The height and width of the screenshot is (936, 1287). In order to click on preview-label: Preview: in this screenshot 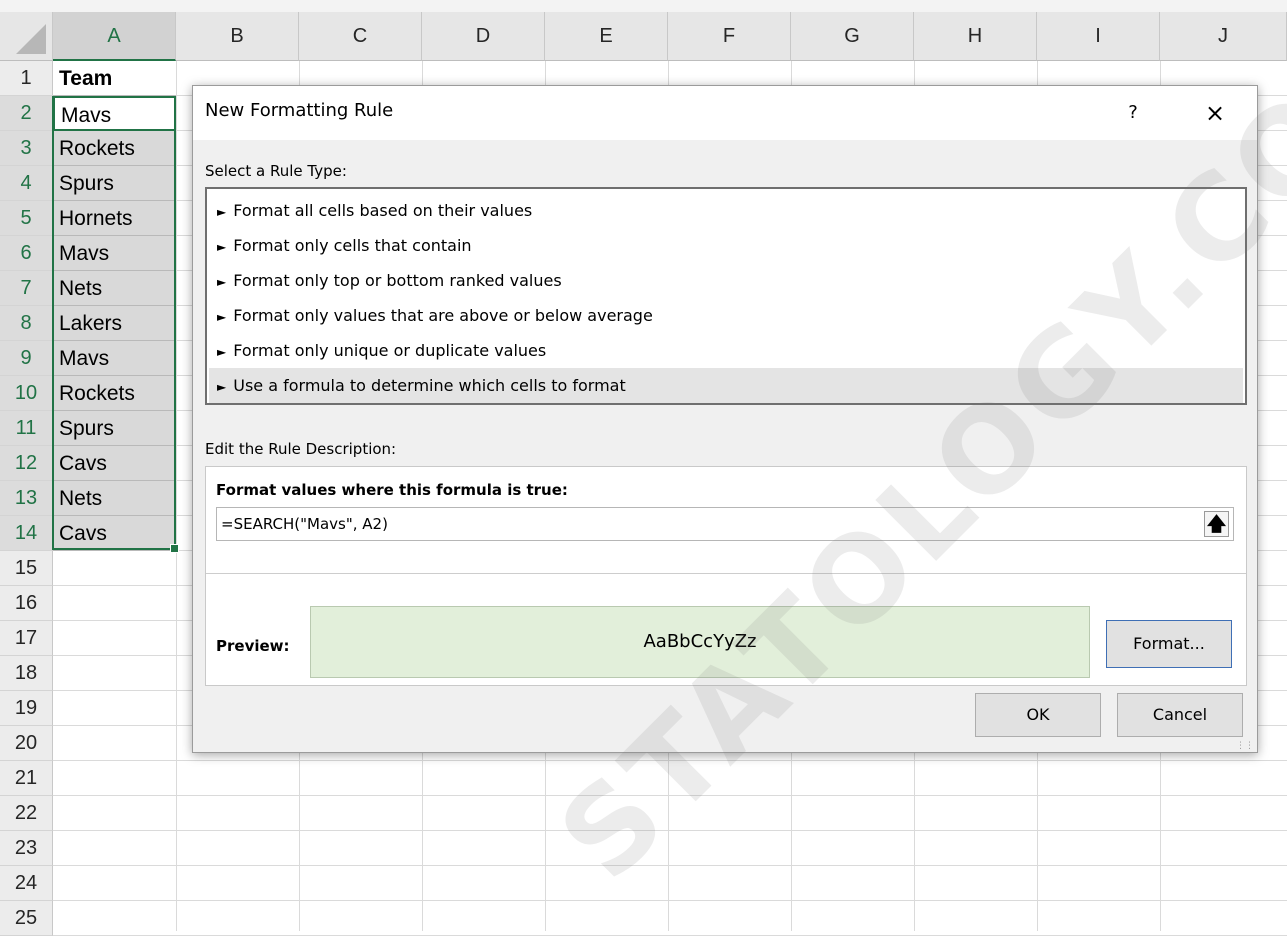, I will do `click(253, 646)`.